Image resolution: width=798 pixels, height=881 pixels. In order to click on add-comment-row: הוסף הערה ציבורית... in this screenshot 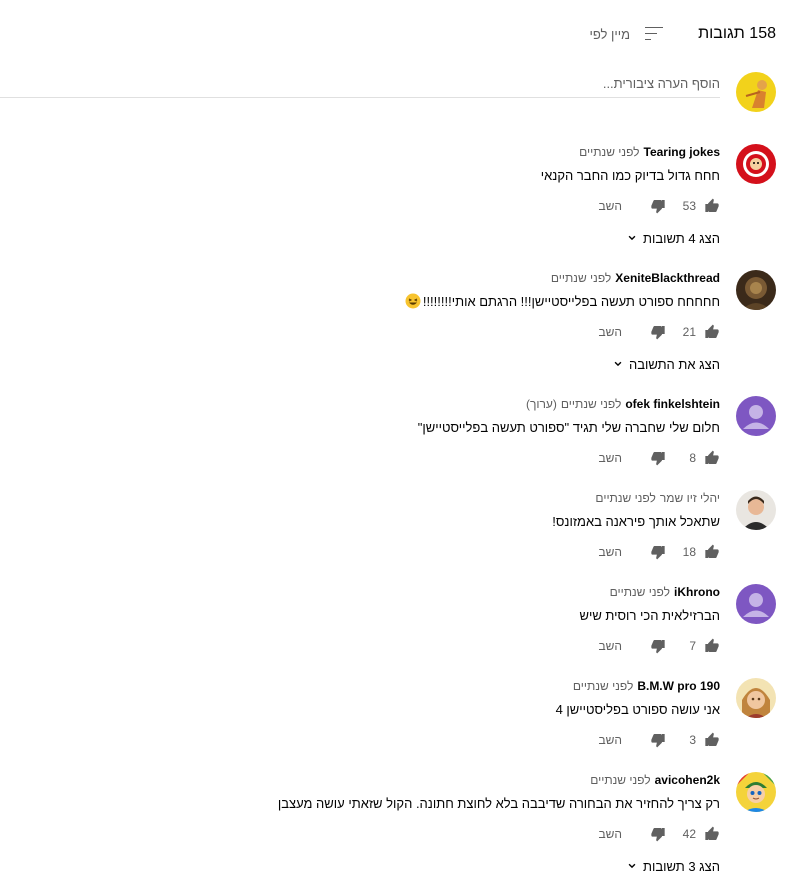, I will do `click(388, 92)`.